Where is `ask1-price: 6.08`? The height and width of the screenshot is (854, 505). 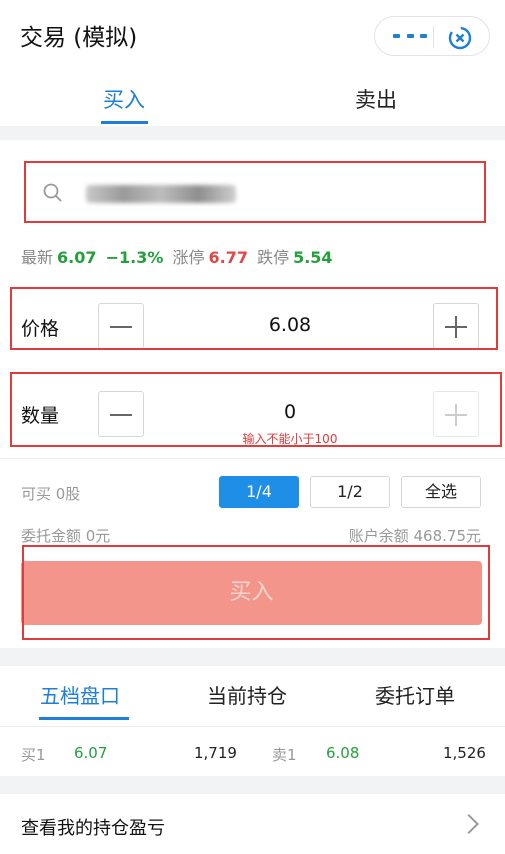 ask1-price: 6.08 is located at coordinates (343, 753).